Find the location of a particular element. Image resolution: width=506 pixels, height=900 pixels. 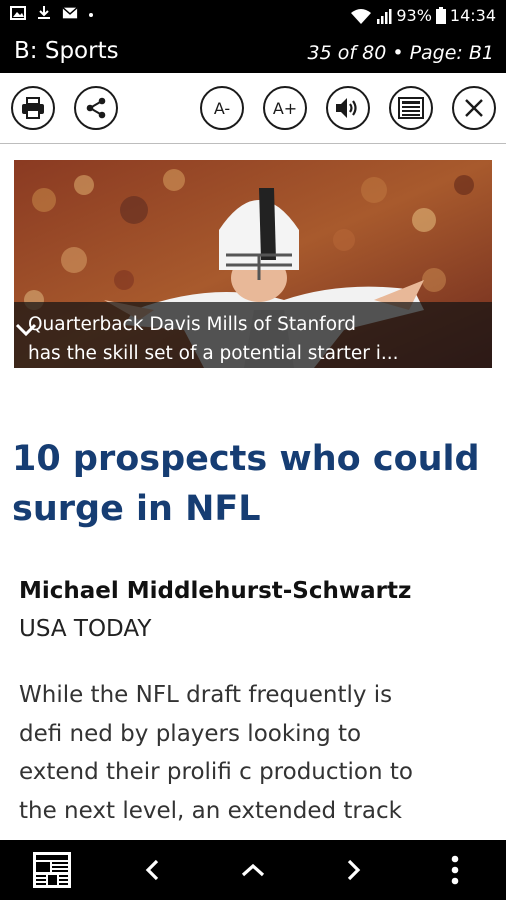

body-line: record of success isn't necessary is located at coordinates (254, 834).